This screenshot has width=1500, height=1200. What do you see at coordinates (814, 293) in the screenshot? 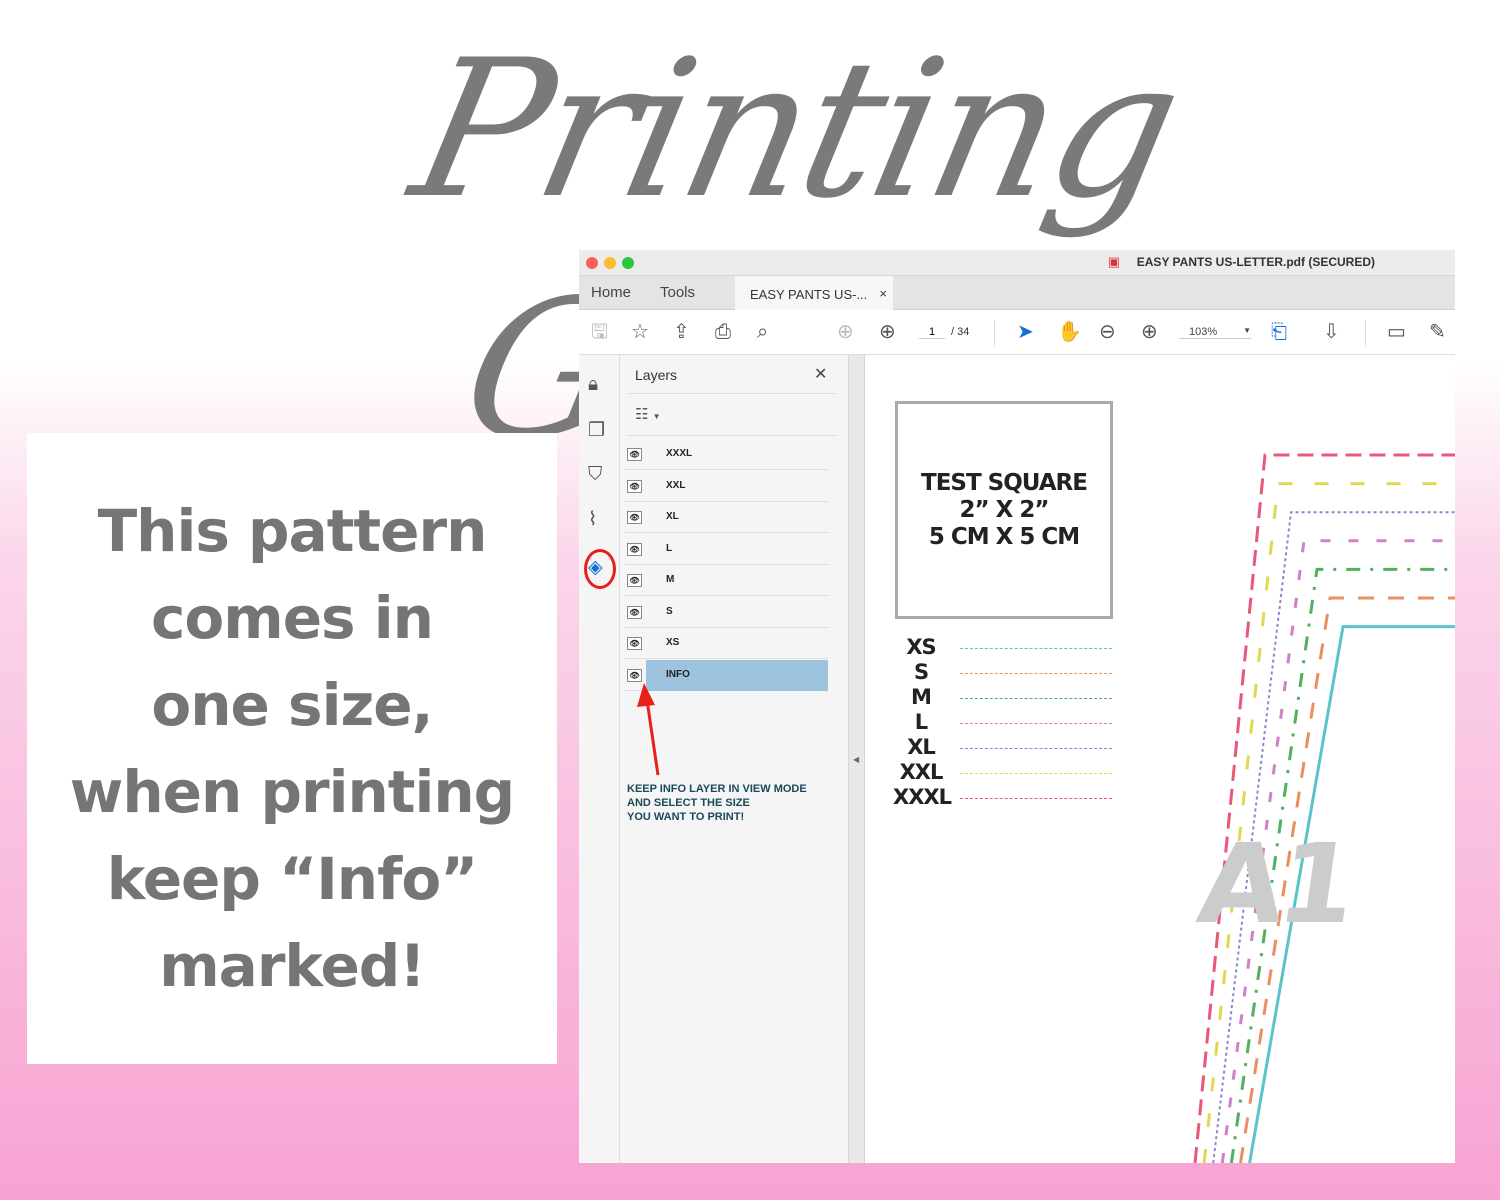
I see `tab-document: EASY PANTS US-... ×` at bounding box center [814, 293].